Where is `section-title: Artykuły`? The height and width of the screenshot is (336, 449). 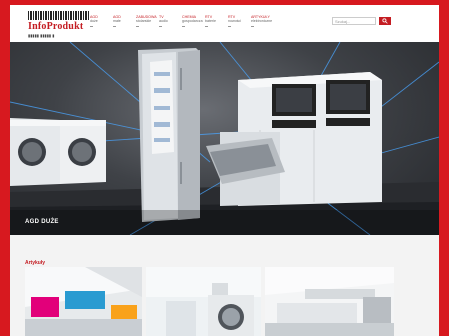
section-title: Artykuły is located at coordinates (35, 263).